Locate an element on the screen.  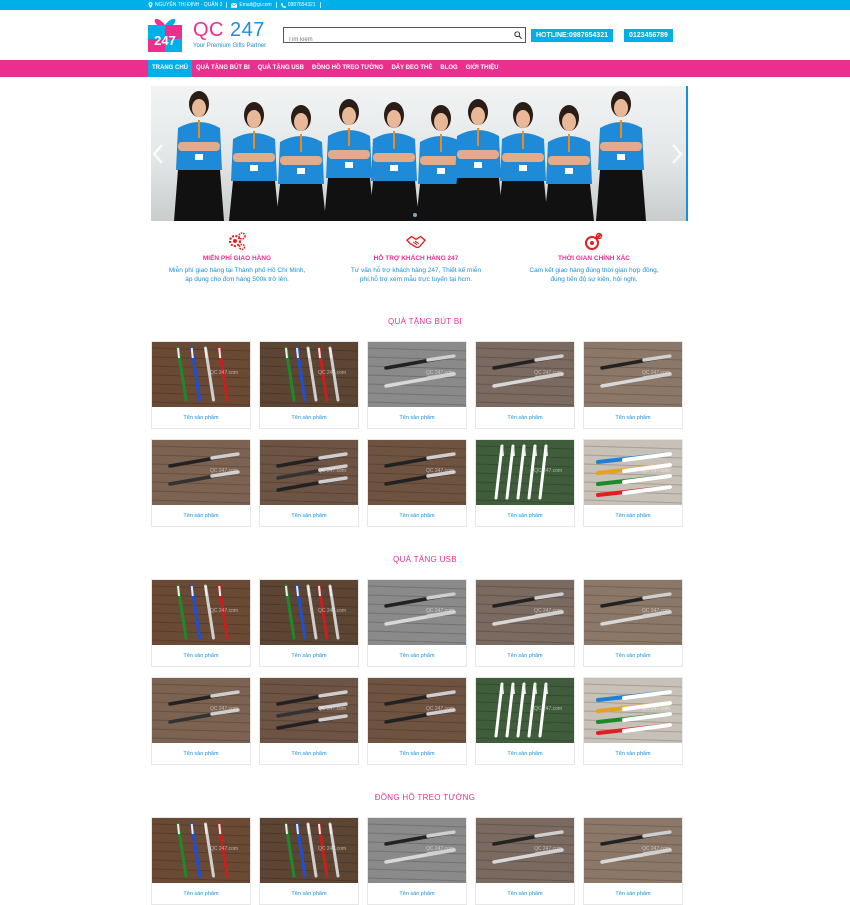
slider-next-arrow-icon is located at coordinates (677, 154).